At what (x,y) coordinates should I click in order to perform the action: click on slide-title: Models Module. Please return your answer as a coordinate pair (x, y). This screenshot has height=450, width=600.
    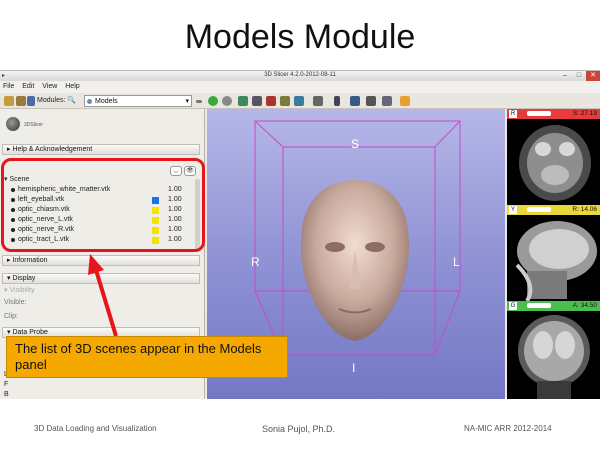
    Looking at the image, I should click on (300, 37).